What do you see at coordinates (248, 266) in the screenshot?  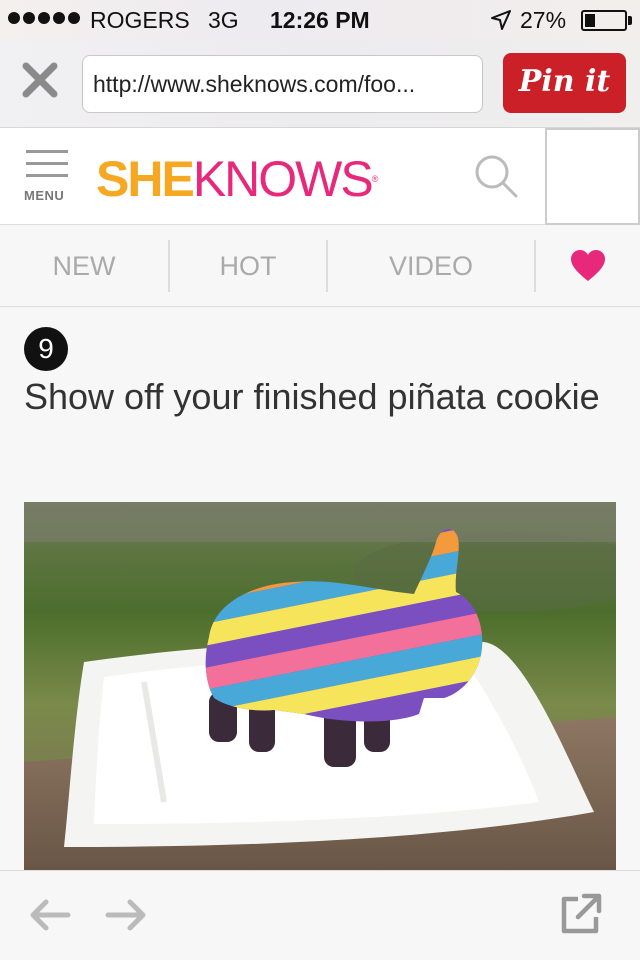 I see `tab-hot: HOT` at bounding box center [248, 266].